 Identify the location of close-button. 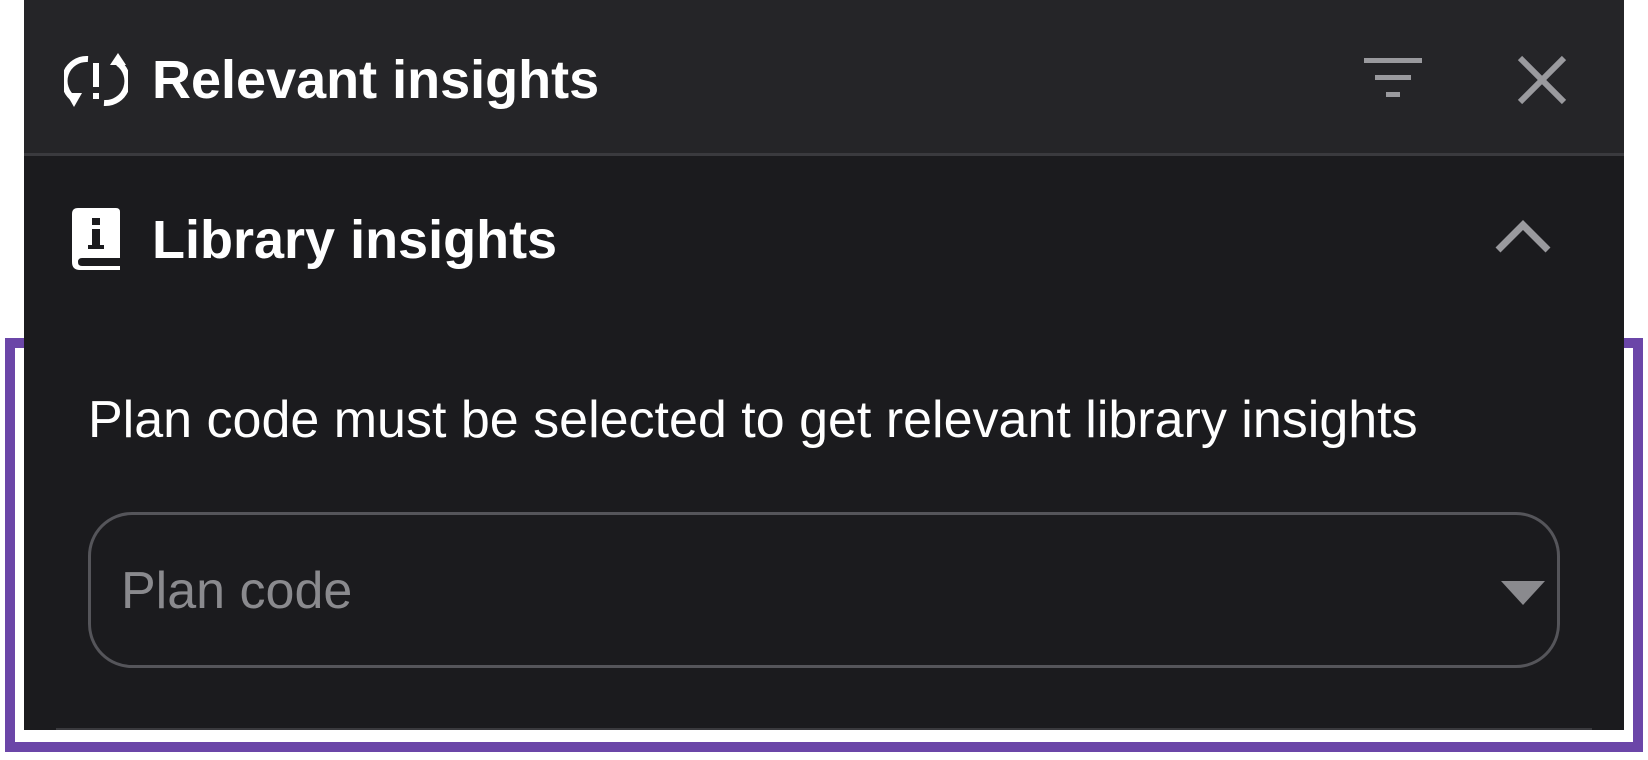
(1542, 80).